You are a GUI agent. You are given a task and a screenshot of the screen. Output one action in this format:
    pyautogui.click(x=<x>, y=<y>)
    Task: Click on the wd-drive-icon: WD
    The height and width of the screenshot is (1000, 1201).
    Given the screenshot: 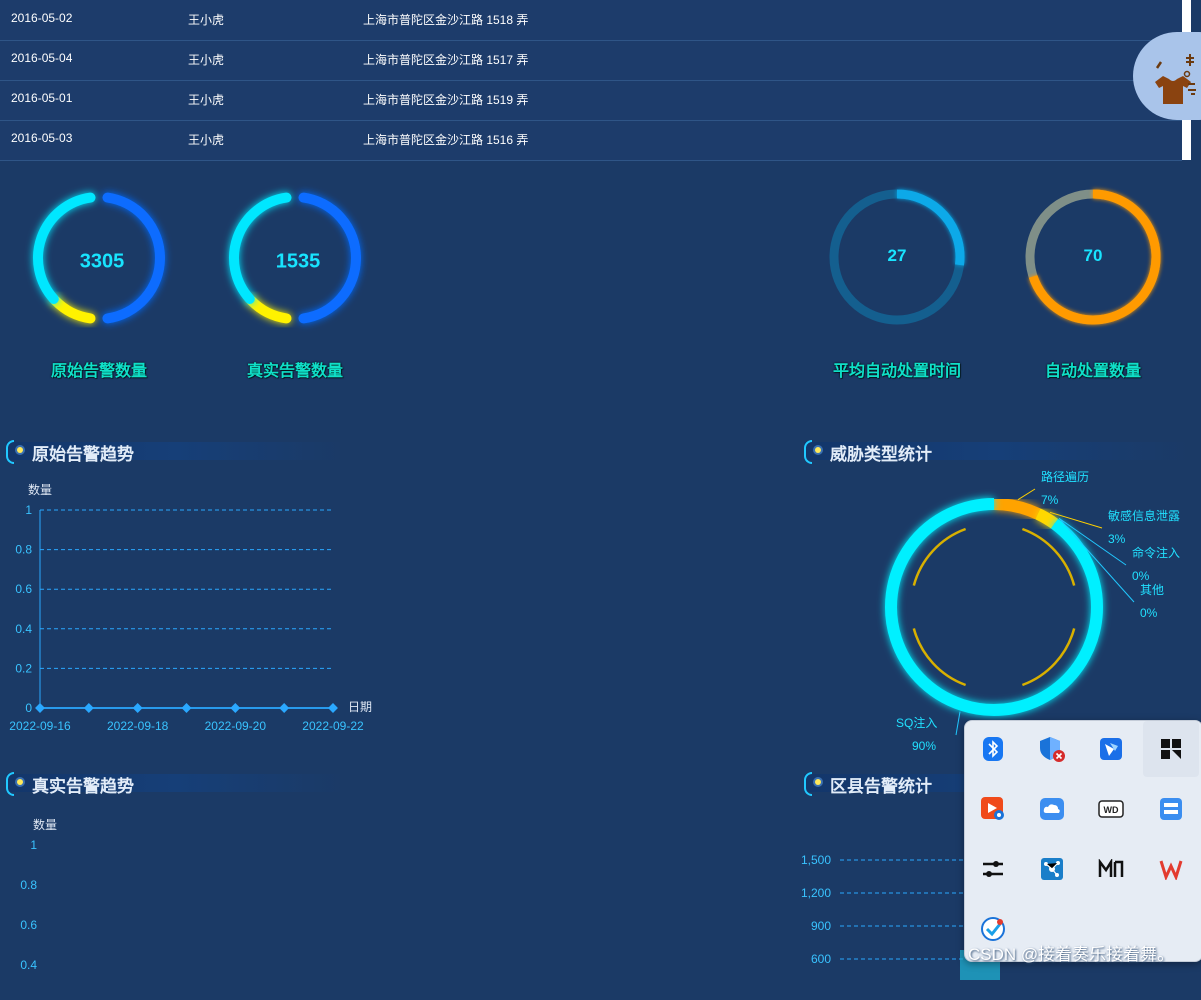 What is the action you would take?
    pyautogui.click(x=1111, y=809)
    